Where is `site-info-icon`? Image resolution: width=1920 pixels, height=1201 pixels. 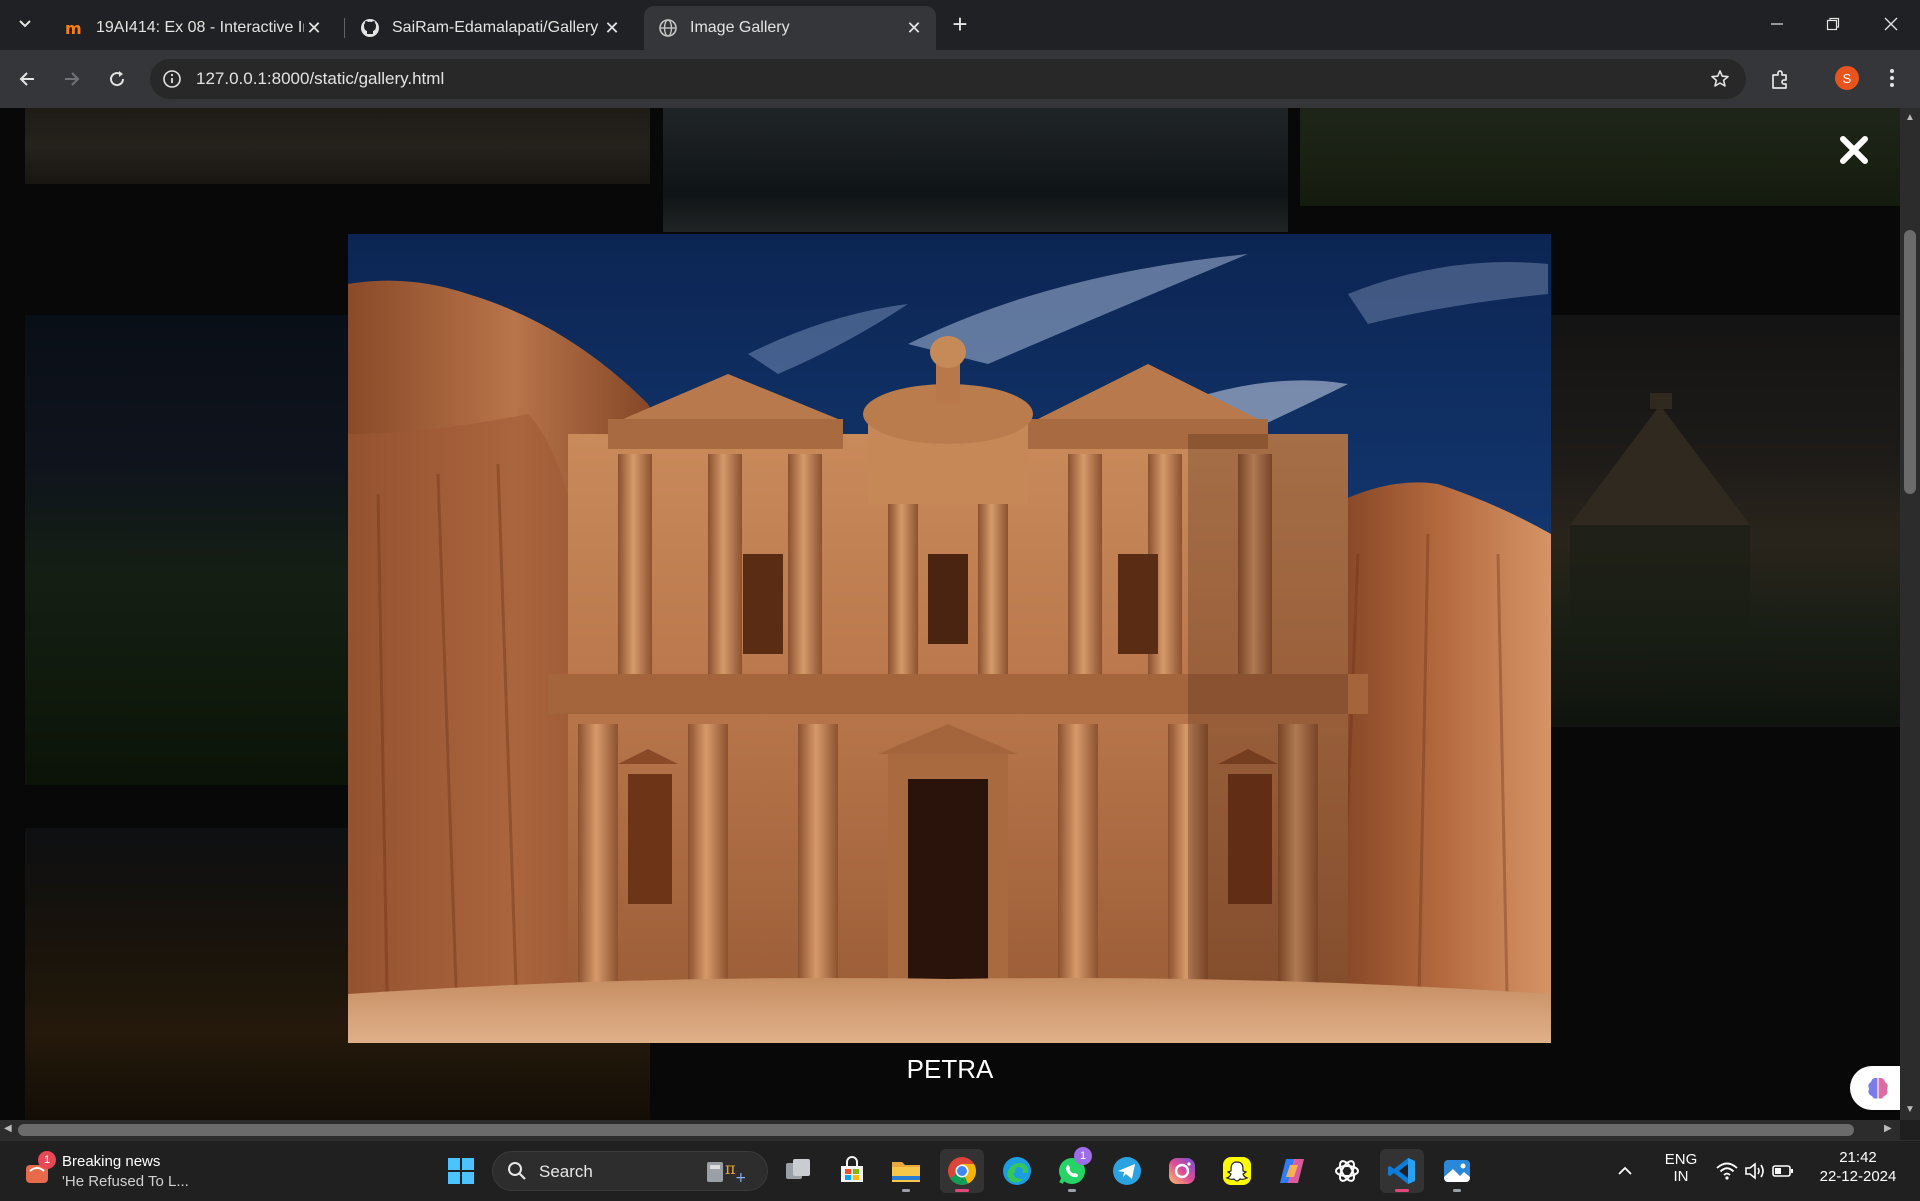
site-info-icon is located at coordinates (172, 79).